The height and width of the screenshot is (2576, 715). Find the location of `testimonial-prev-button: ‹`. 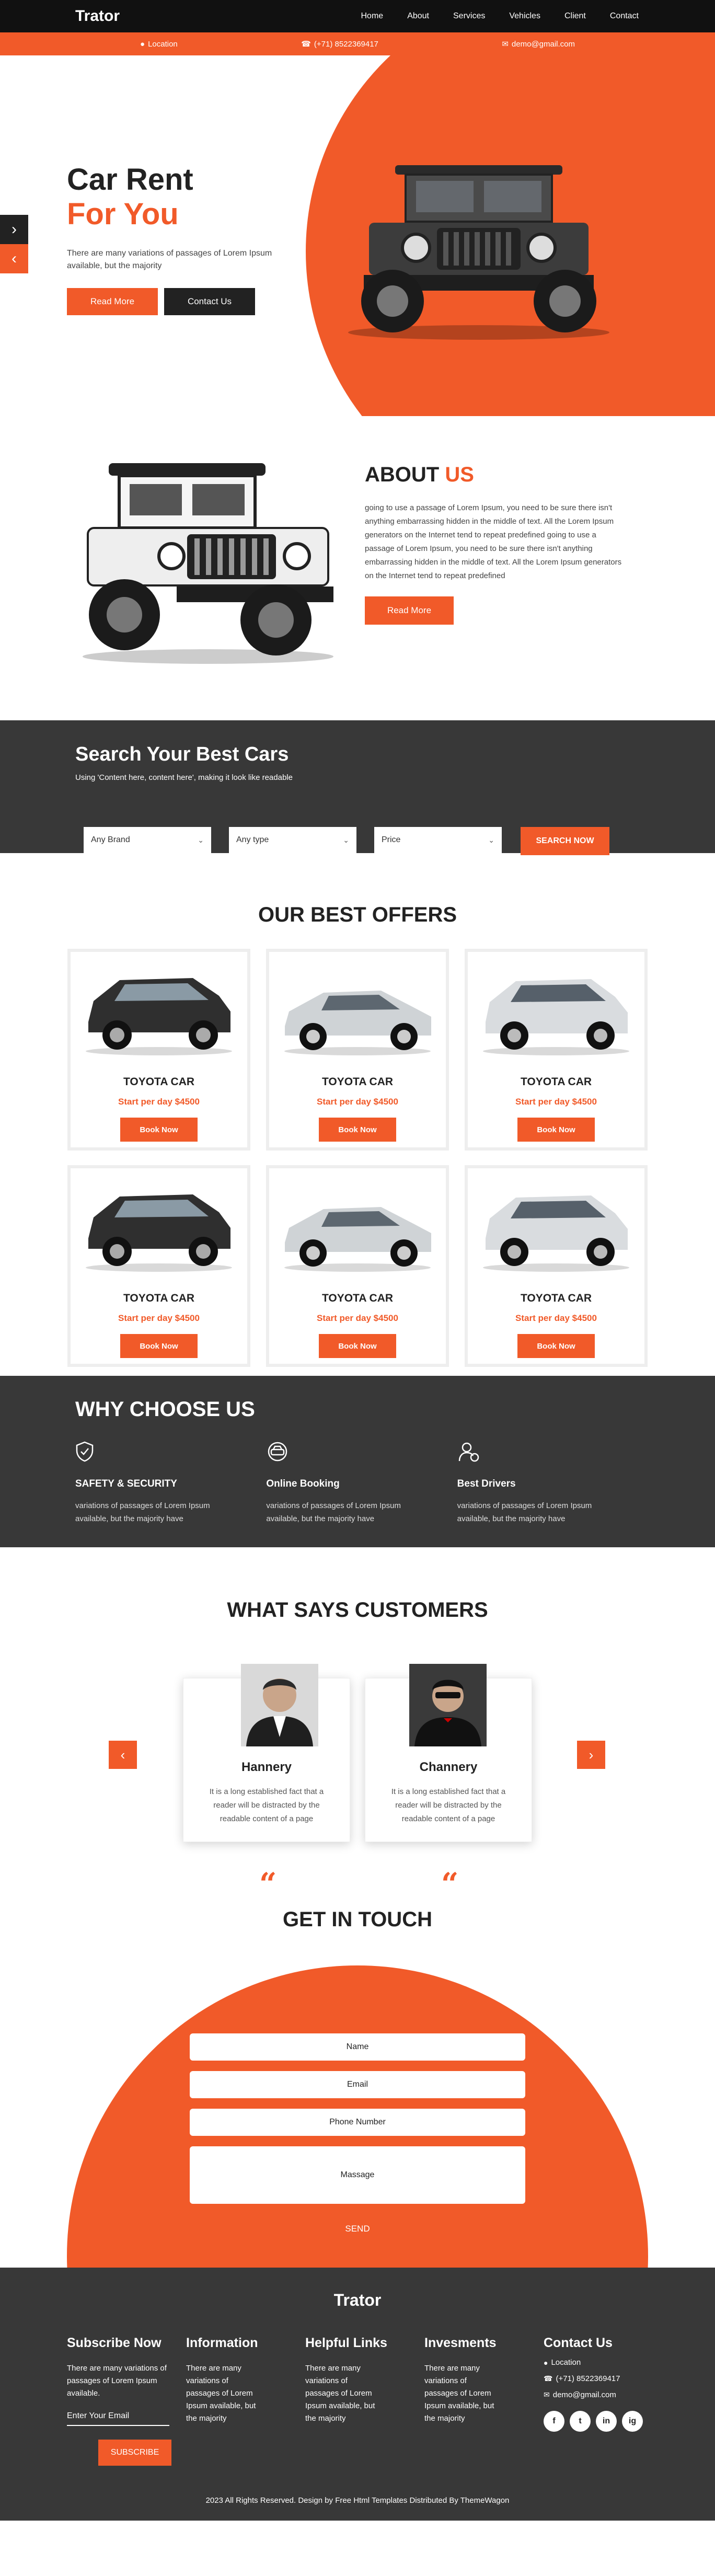

testimonial-prev-button: ‹ is located at coordinates (123, 1755).